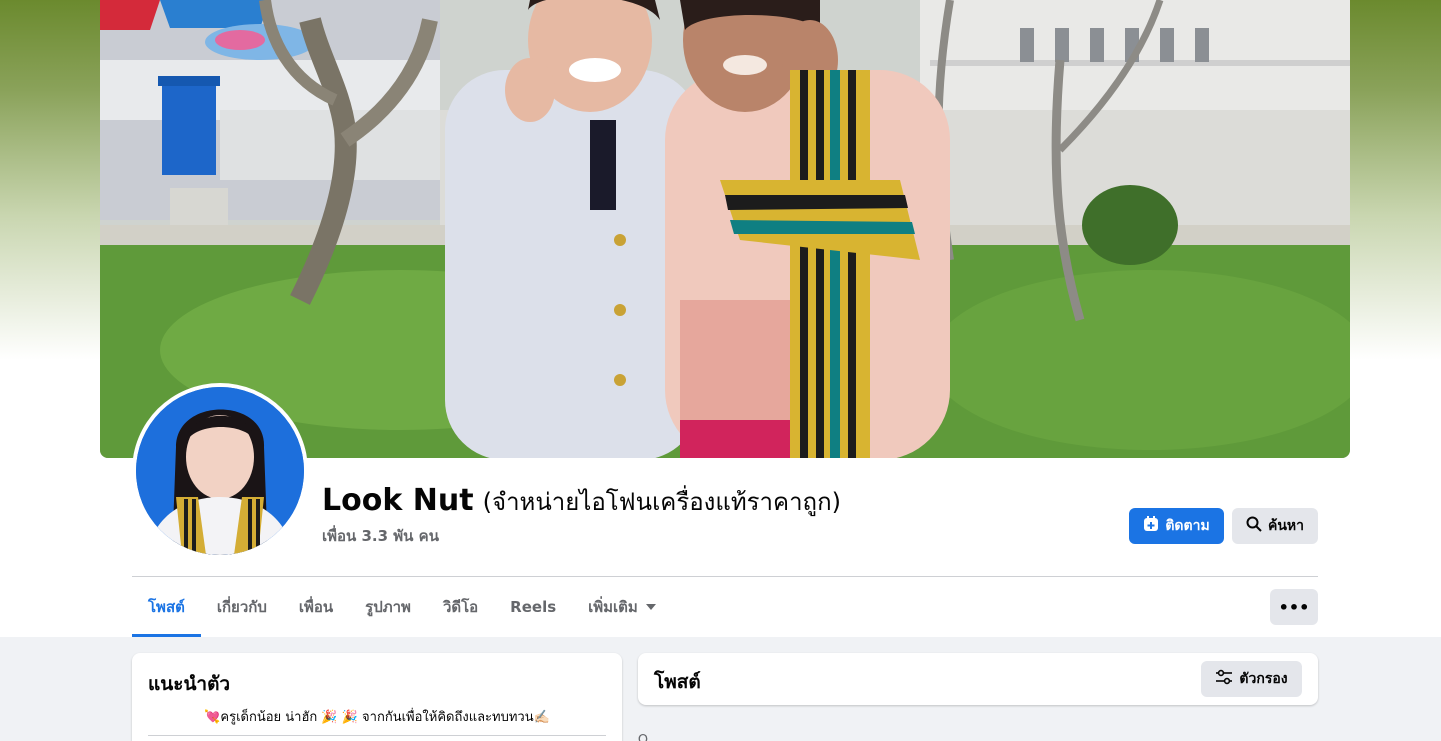 The image size is (1441, 741). Describe the element at coordinates (189, 684) in the screenshot. I see `intro-title: แนะนำตัว` at that location.